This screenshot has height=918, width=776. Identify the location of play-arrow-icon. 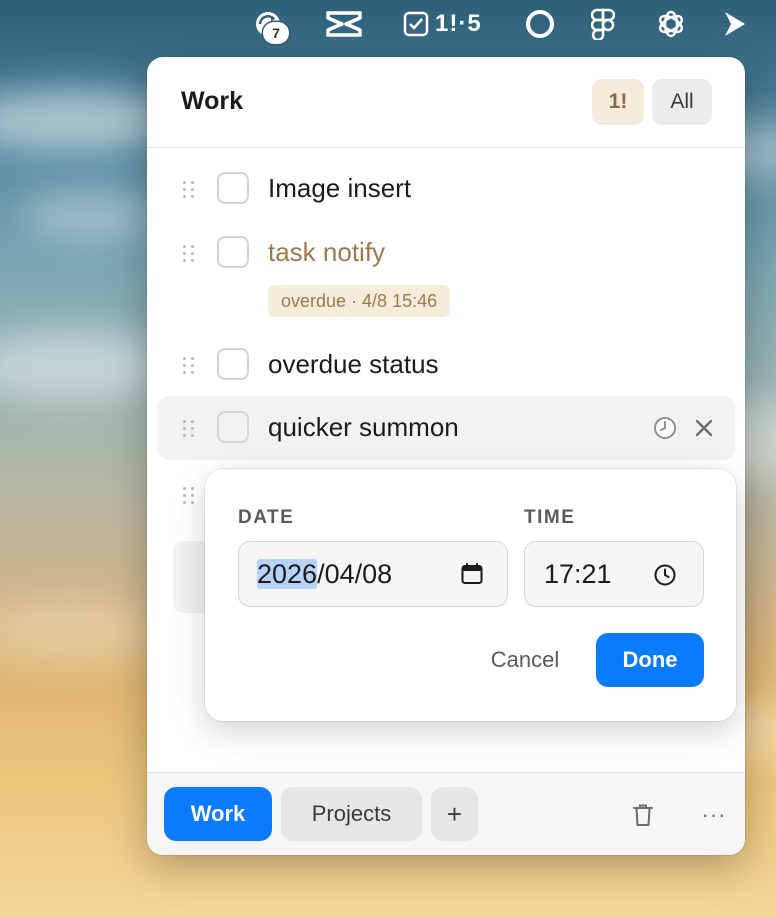
(734, 24).